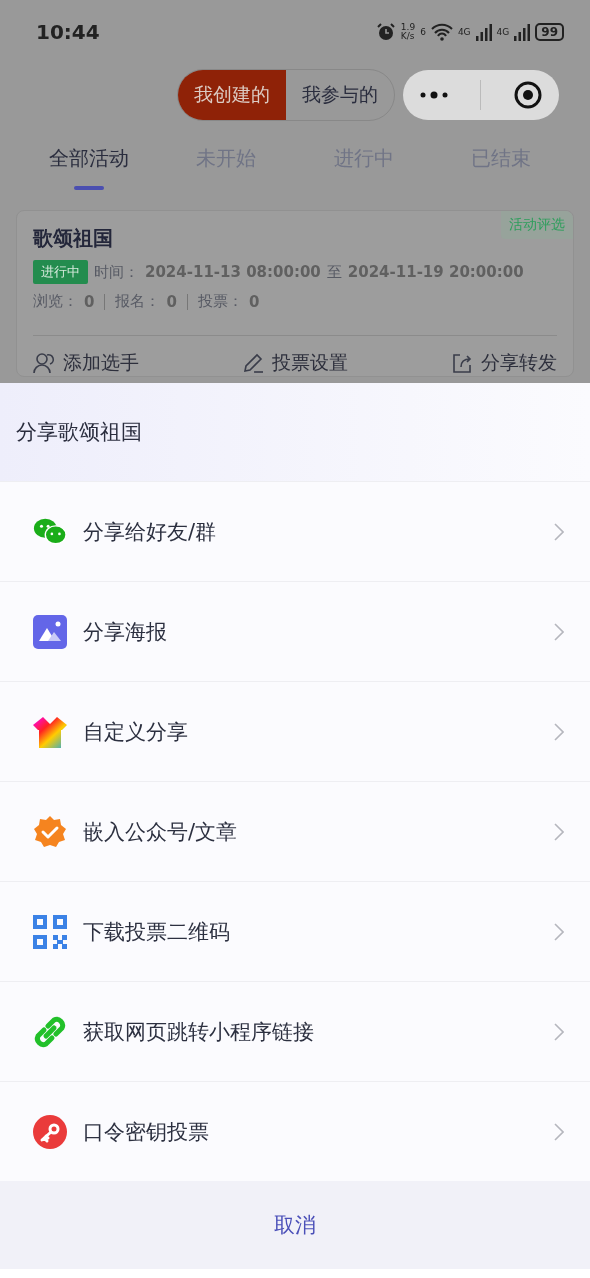  What do you see at coordinates (89, 161) in the screenshot?
I see `filter-tab: 全部活动` at bounding box center [89, 161].